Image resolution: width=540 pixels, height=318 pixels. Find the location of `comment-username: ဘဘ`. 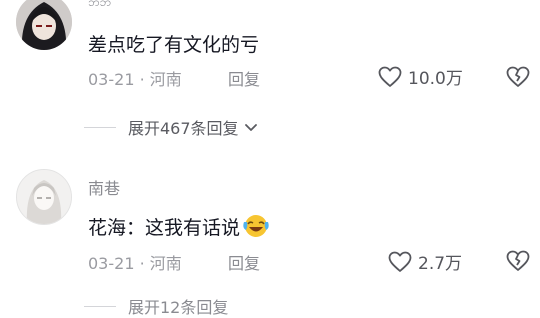

comment-username: ဘဘ is located at coordinates (99, 6).